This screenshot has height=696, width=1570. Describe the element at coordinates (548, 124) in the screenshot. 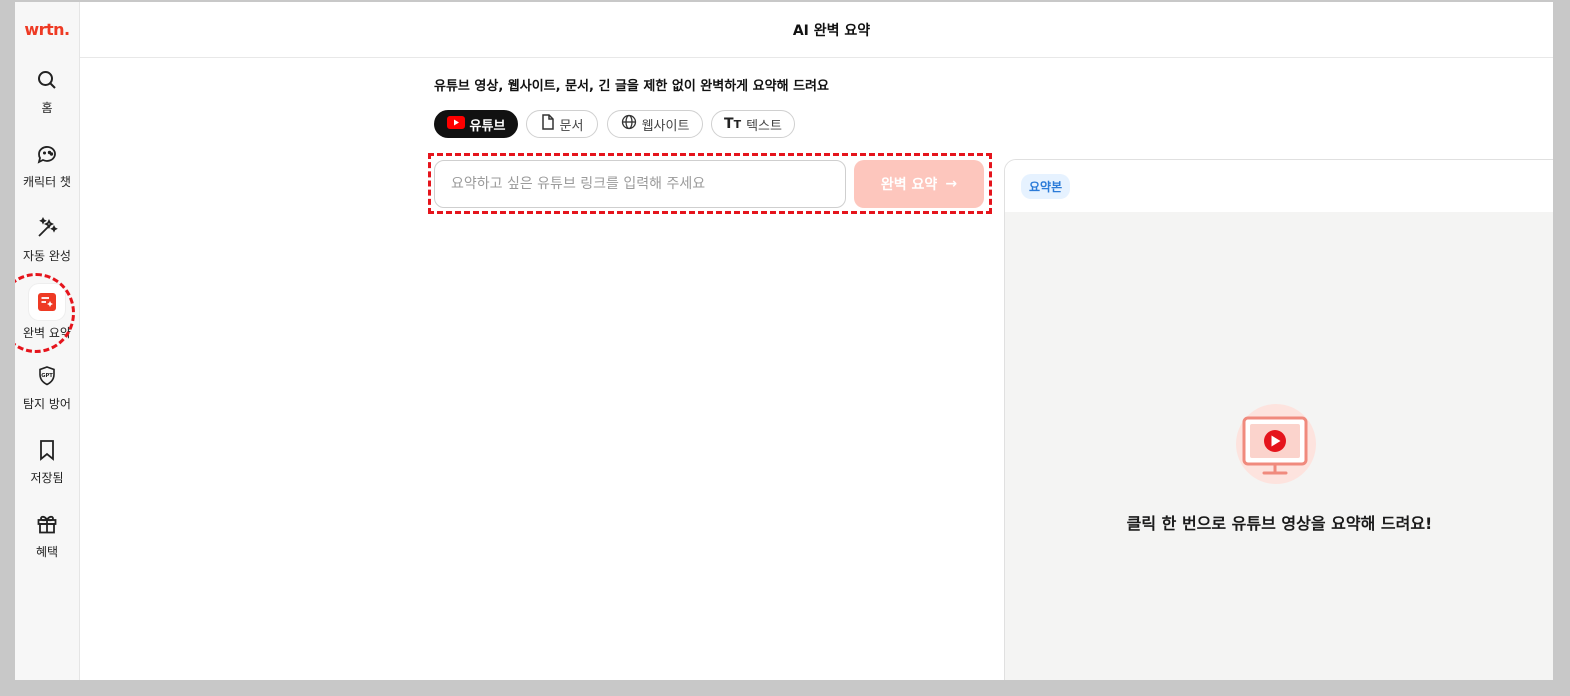

I see `document-icon` at that location.